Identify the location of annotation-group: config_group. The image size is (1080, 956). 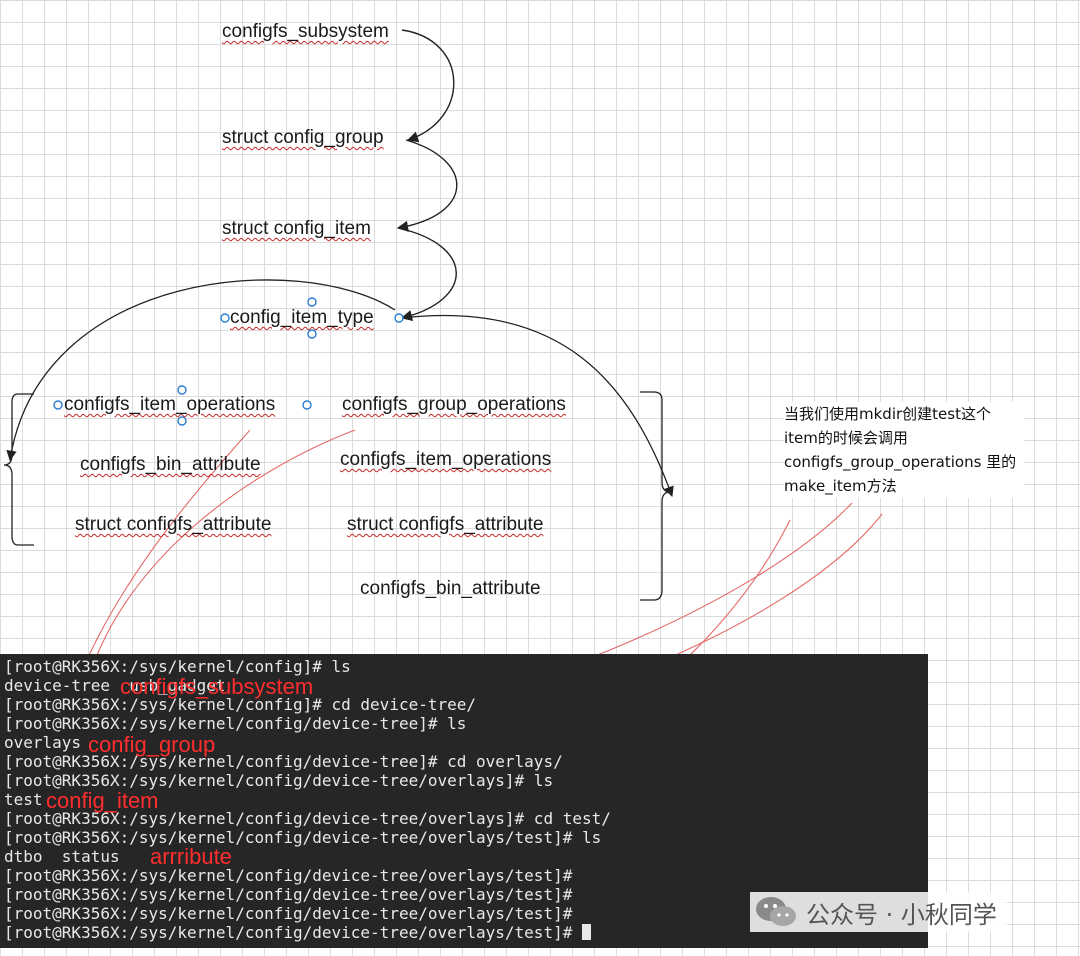
(152, 744).